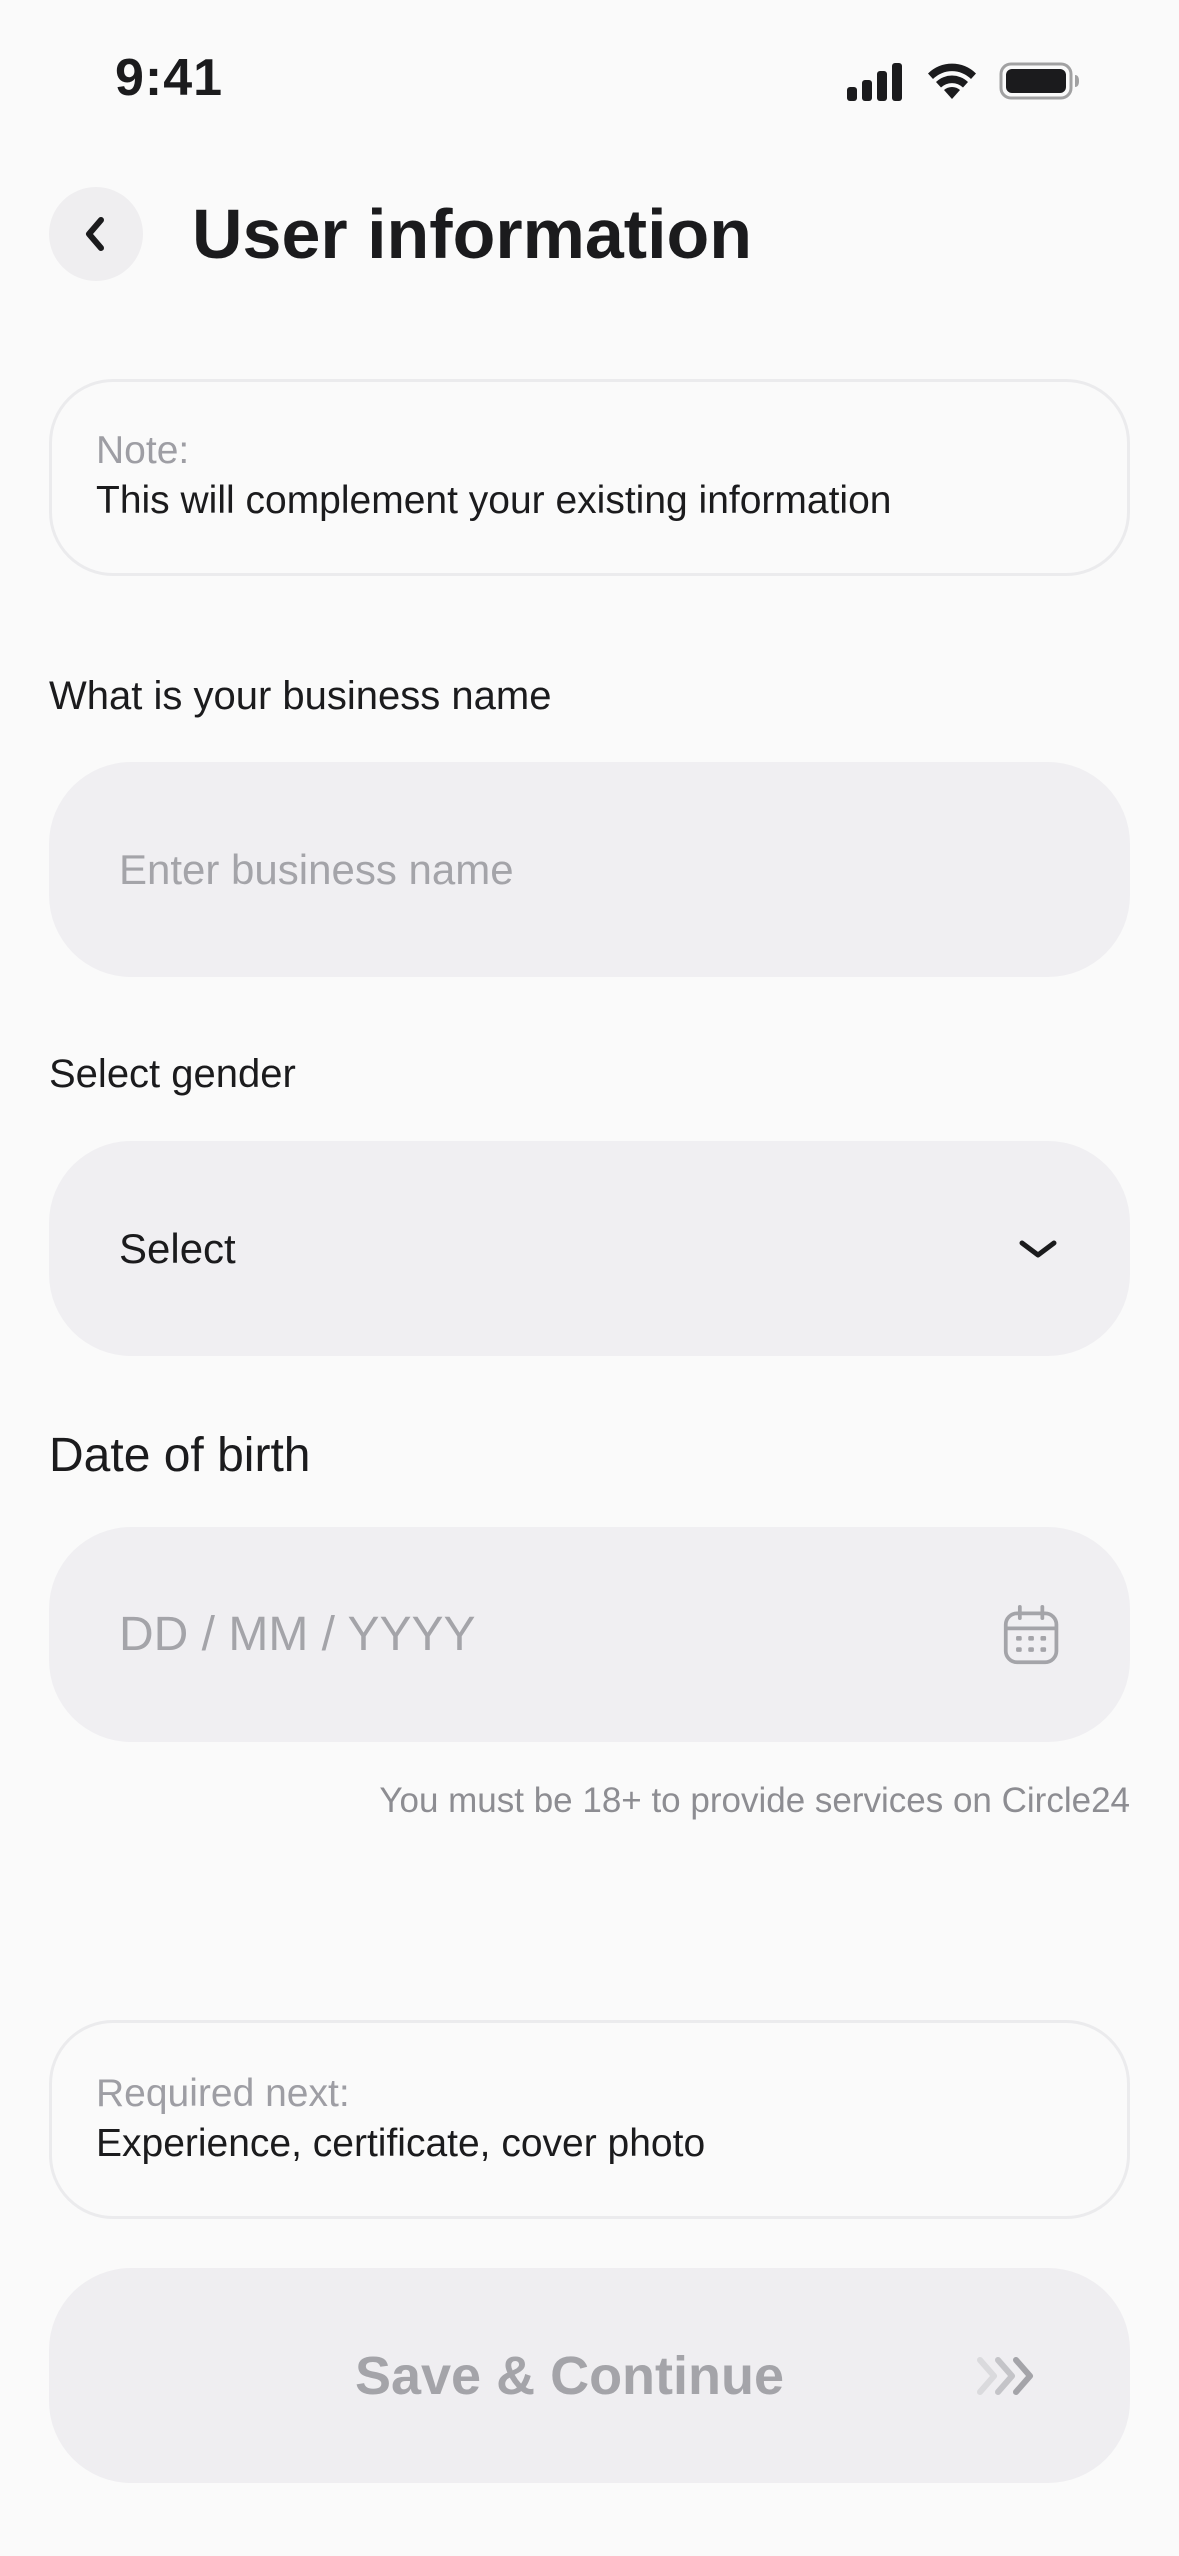 Image resolution: width=1179 pixels, height=2556 pixels. Describe the element at coordinates (589, 1248) in the screenshot. I see `gender-select: Select` at that location.